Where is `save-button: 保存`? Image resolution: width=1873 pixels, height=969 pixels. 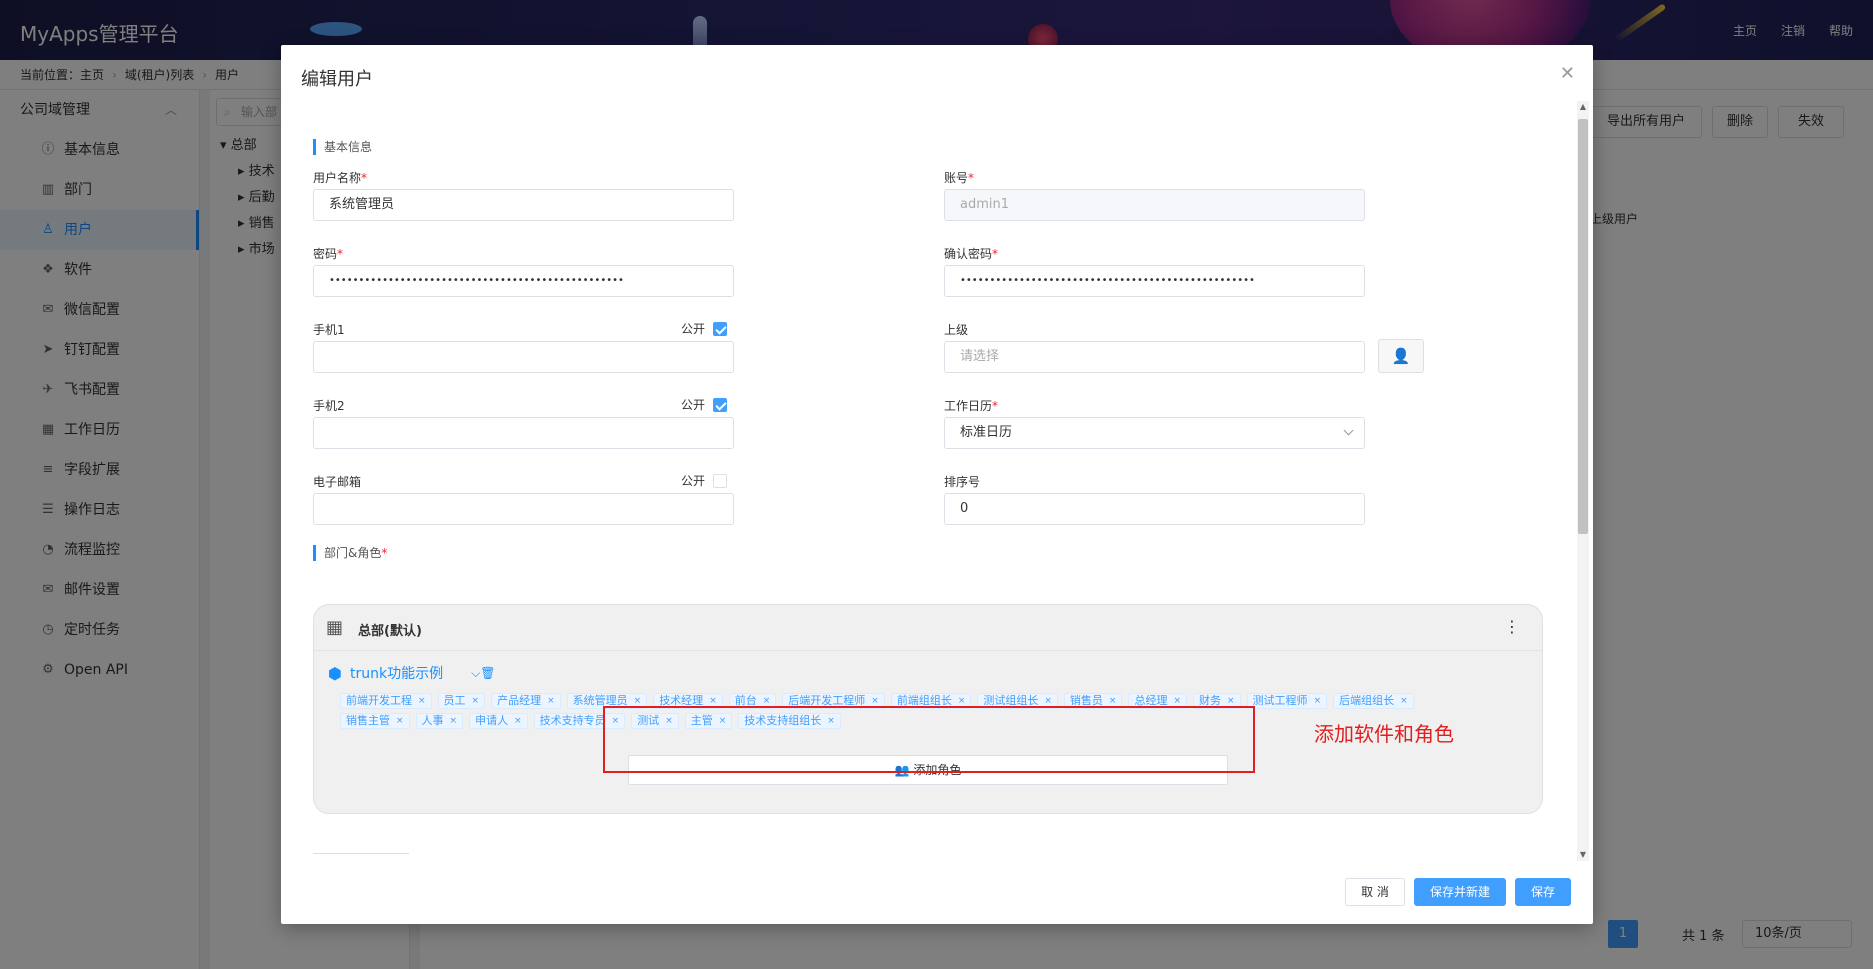 save-button: 保存 is located at coordinates (1543, 892).